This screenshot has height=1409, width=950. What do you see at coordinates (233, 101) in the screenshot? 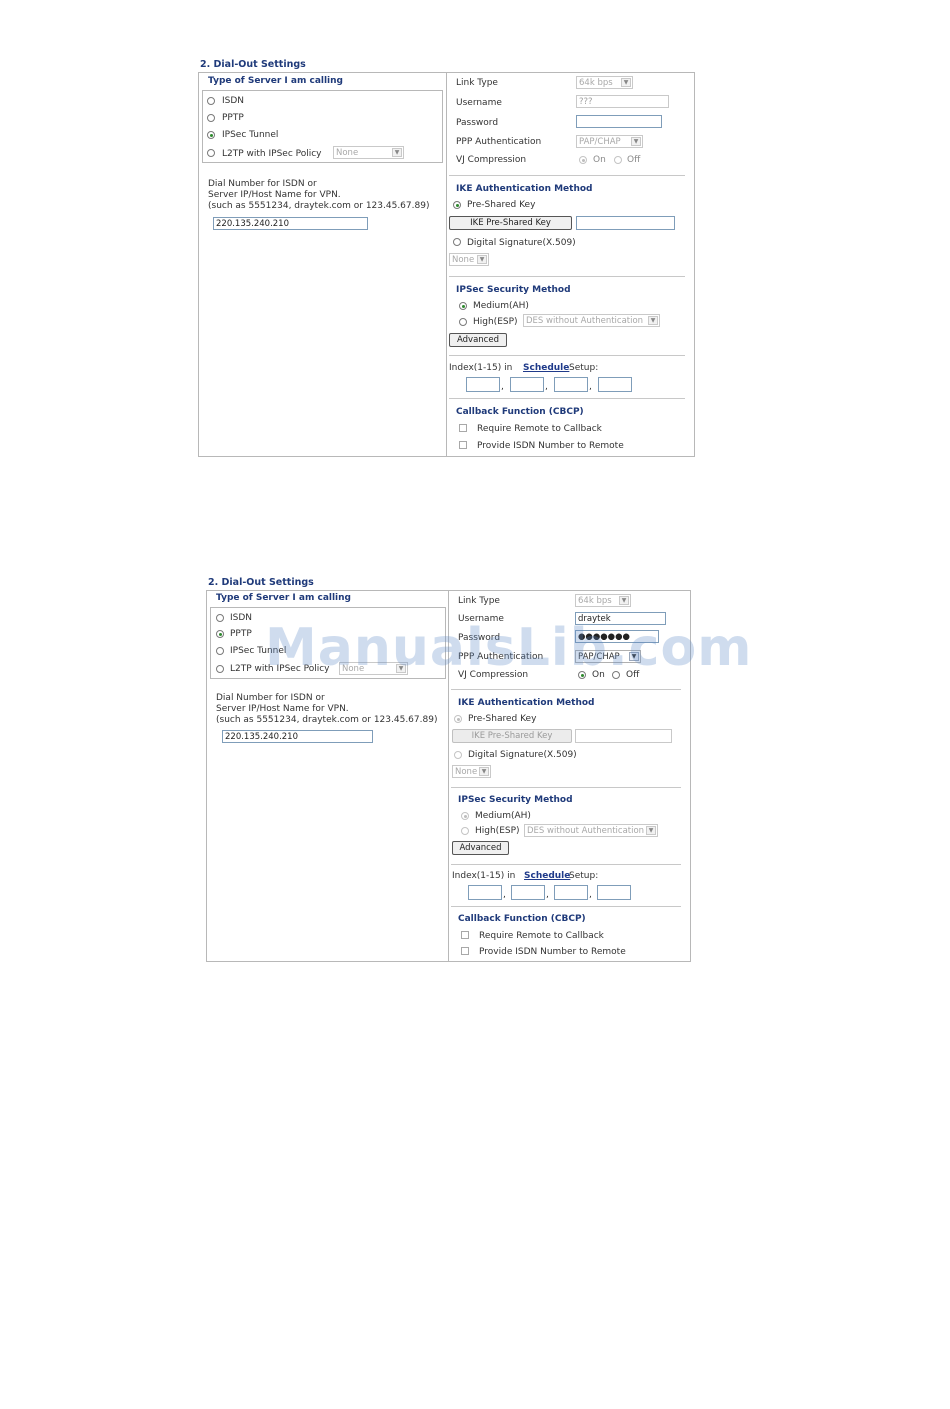
I see `isdn-label: ISDN` at bounding box center [233, 101].